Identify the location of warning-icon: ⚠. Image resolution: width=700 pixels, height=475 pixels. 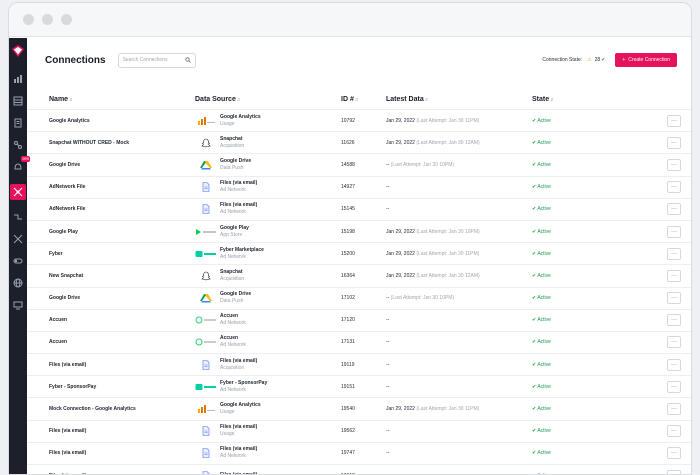
(589, 60).